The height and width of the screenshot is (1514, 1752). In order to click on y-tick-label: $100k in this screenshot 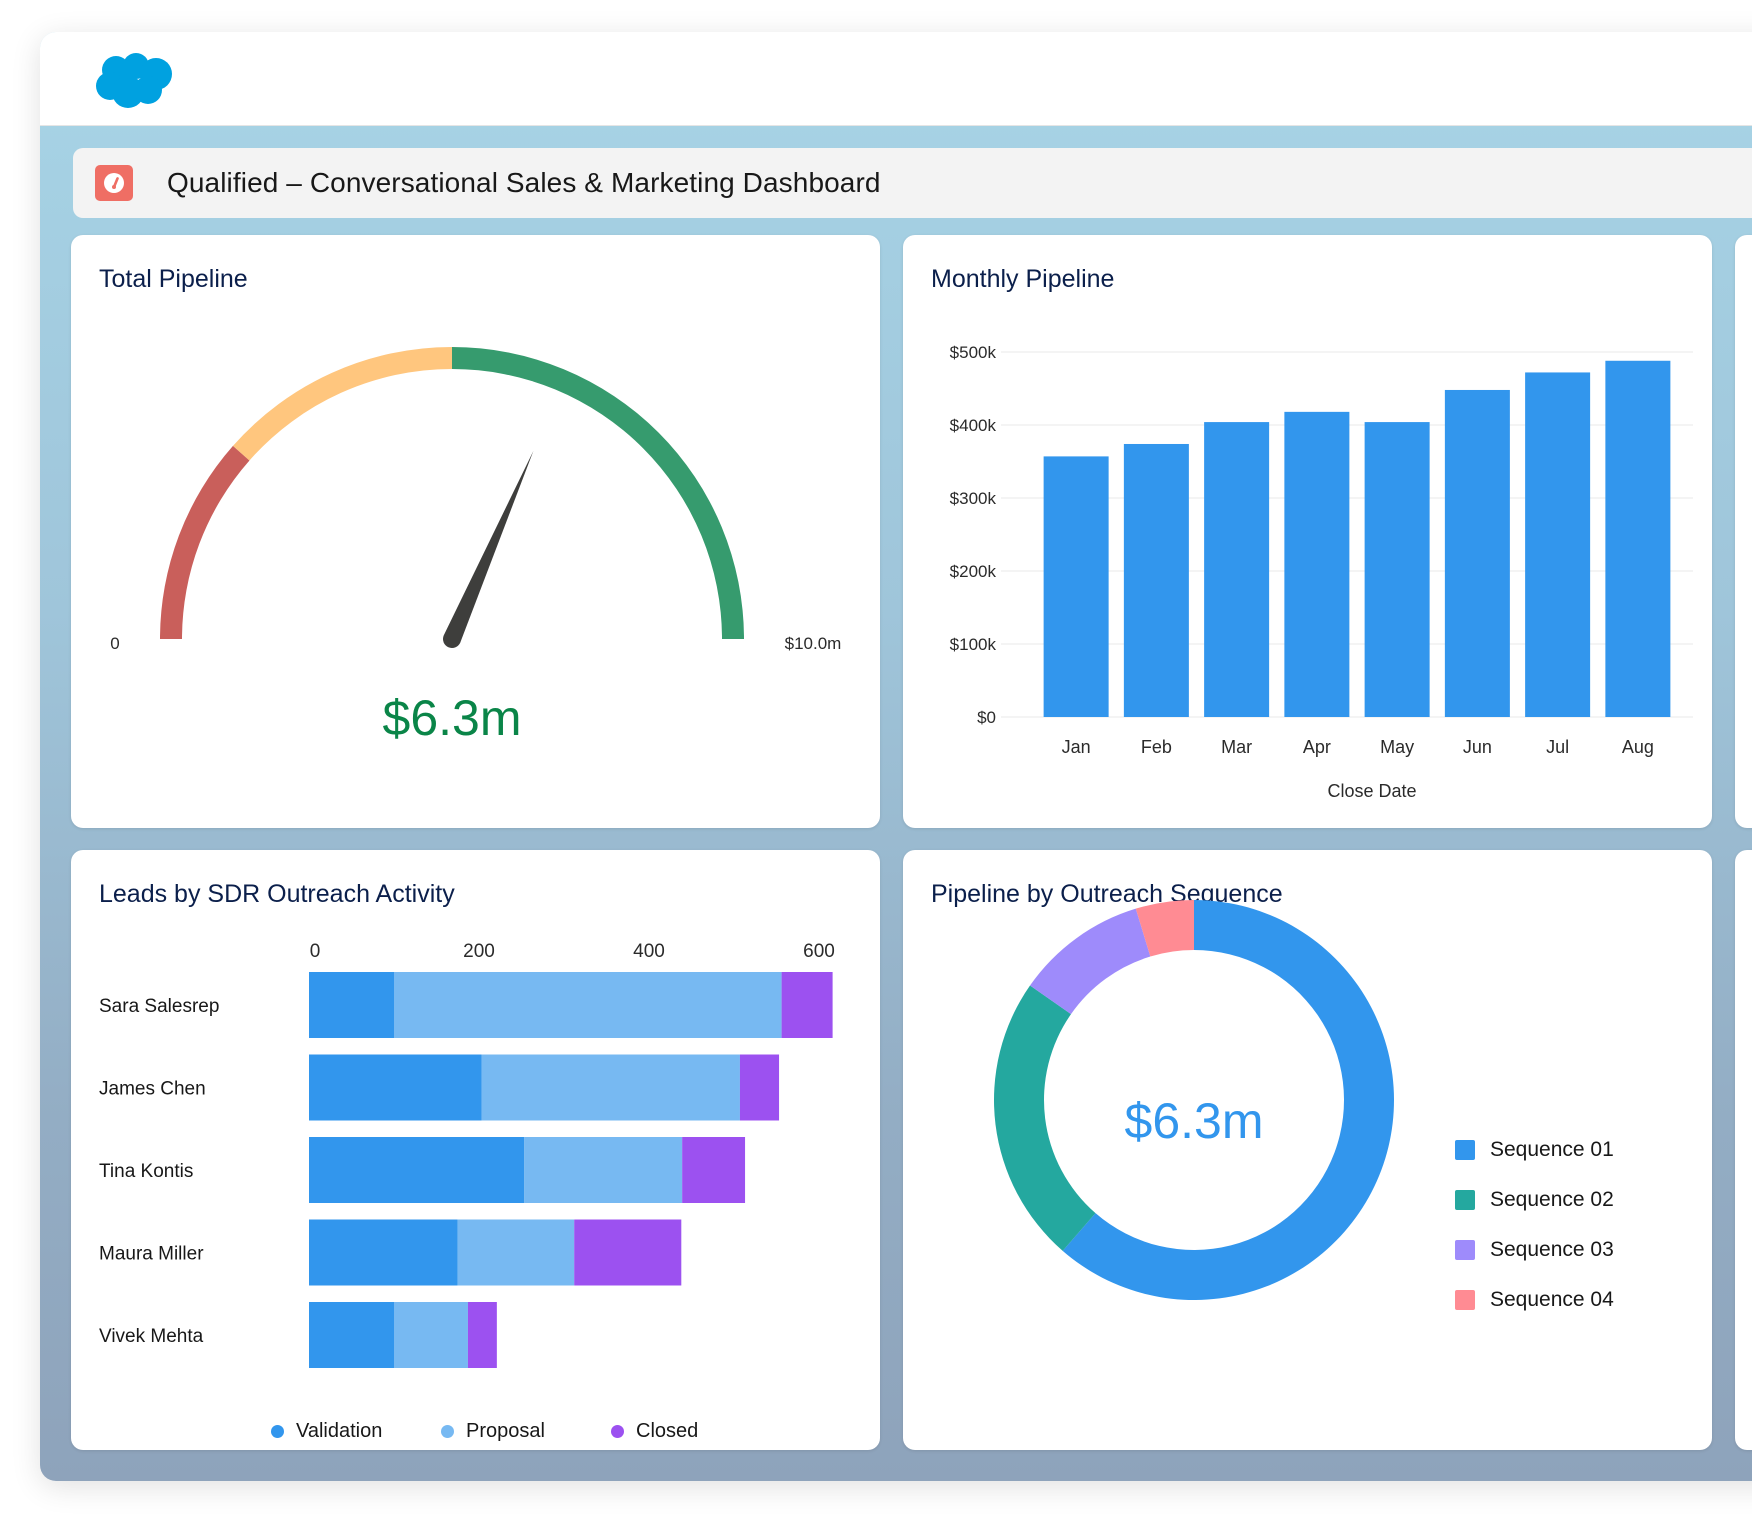, I will do `click(973, 644)`.